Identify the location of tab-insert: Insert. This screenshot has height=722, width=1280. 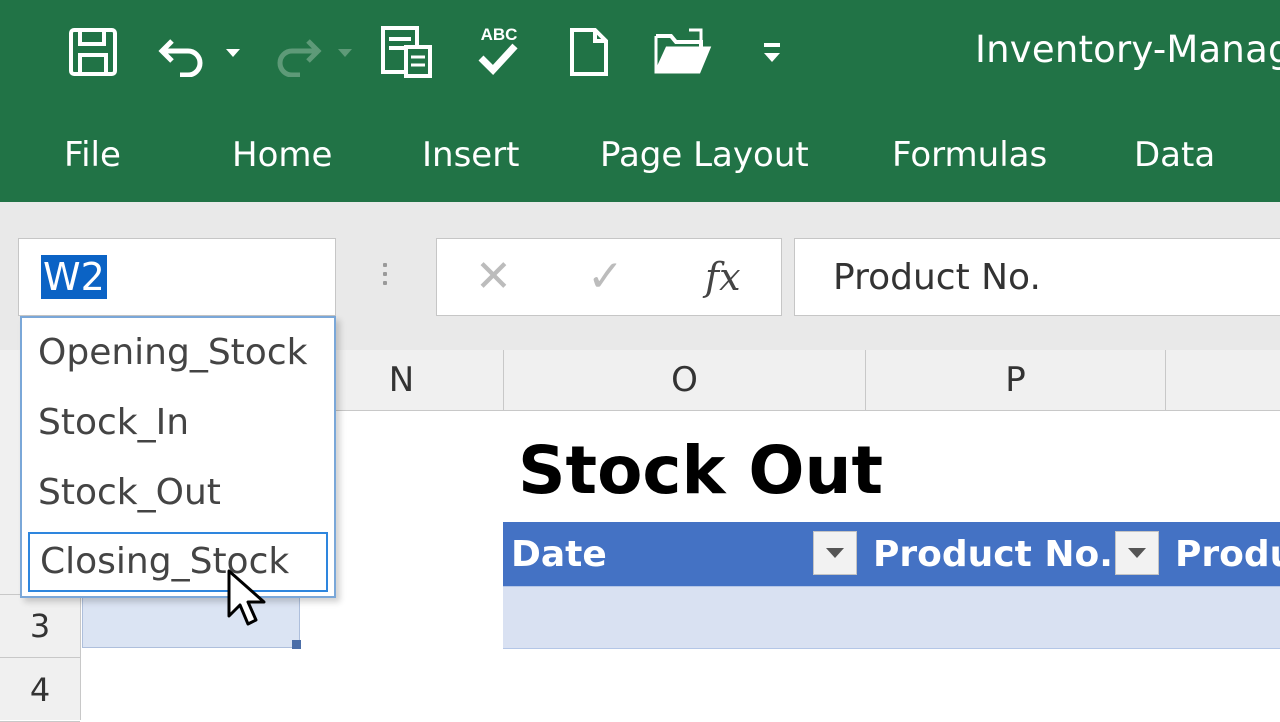
(471, 155).